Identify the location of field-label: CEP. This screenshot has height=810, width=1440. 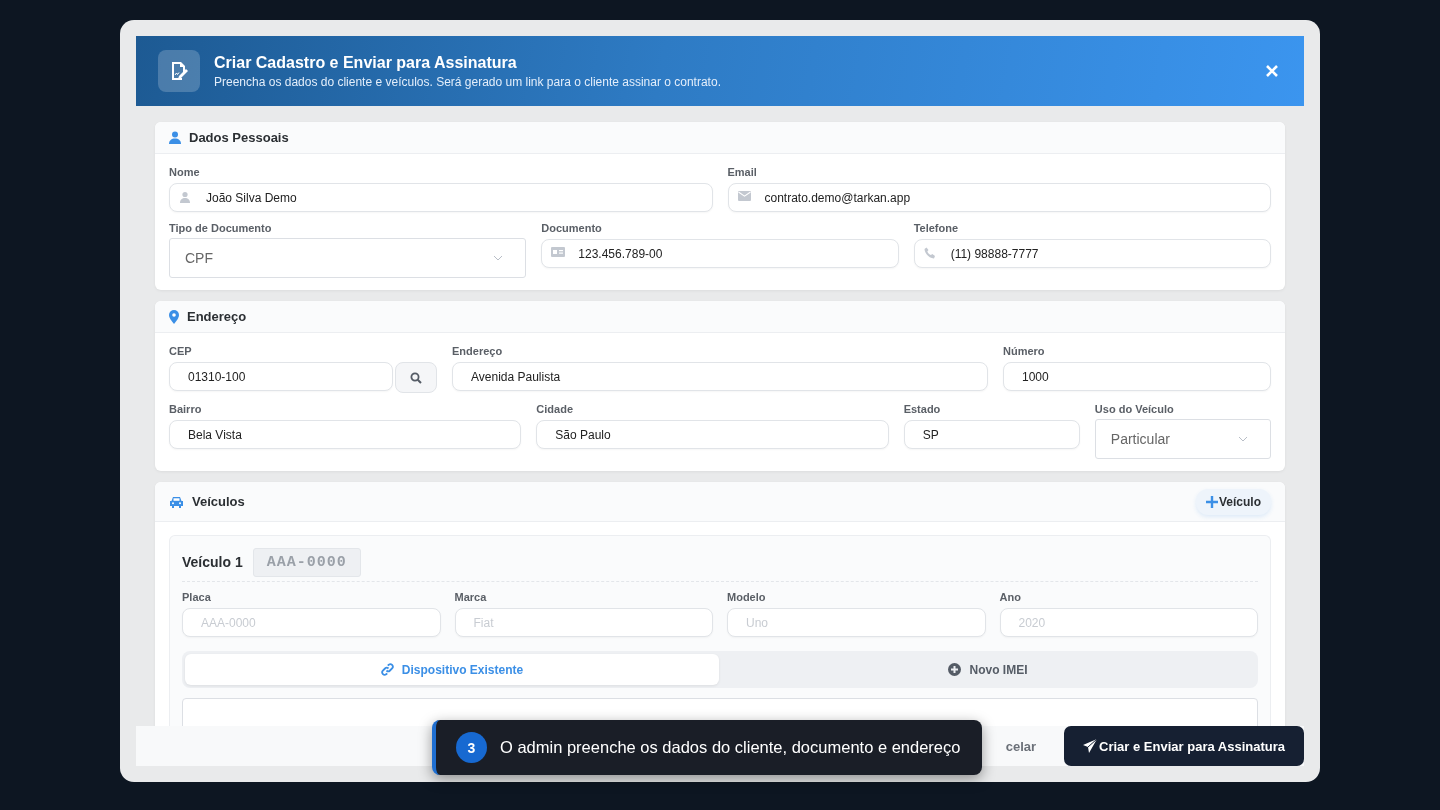
(181, 351).